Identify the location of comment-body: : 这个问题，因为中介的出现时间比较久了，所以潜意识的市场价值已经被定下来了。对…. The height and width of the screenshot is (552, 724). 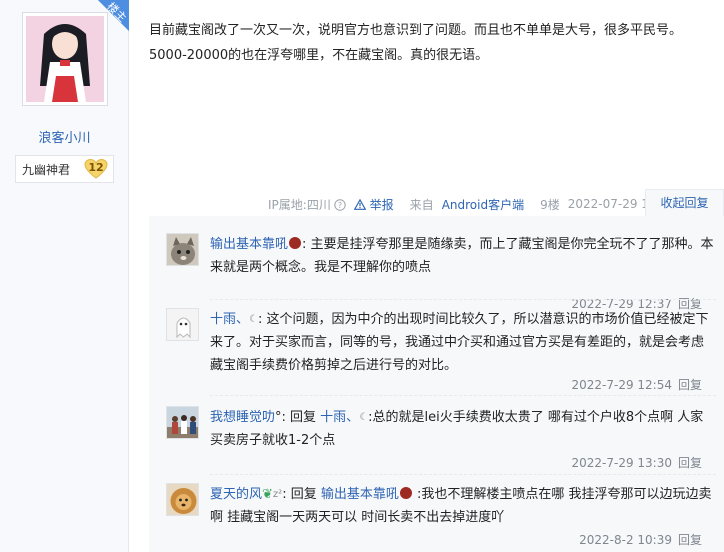
(459, 342).